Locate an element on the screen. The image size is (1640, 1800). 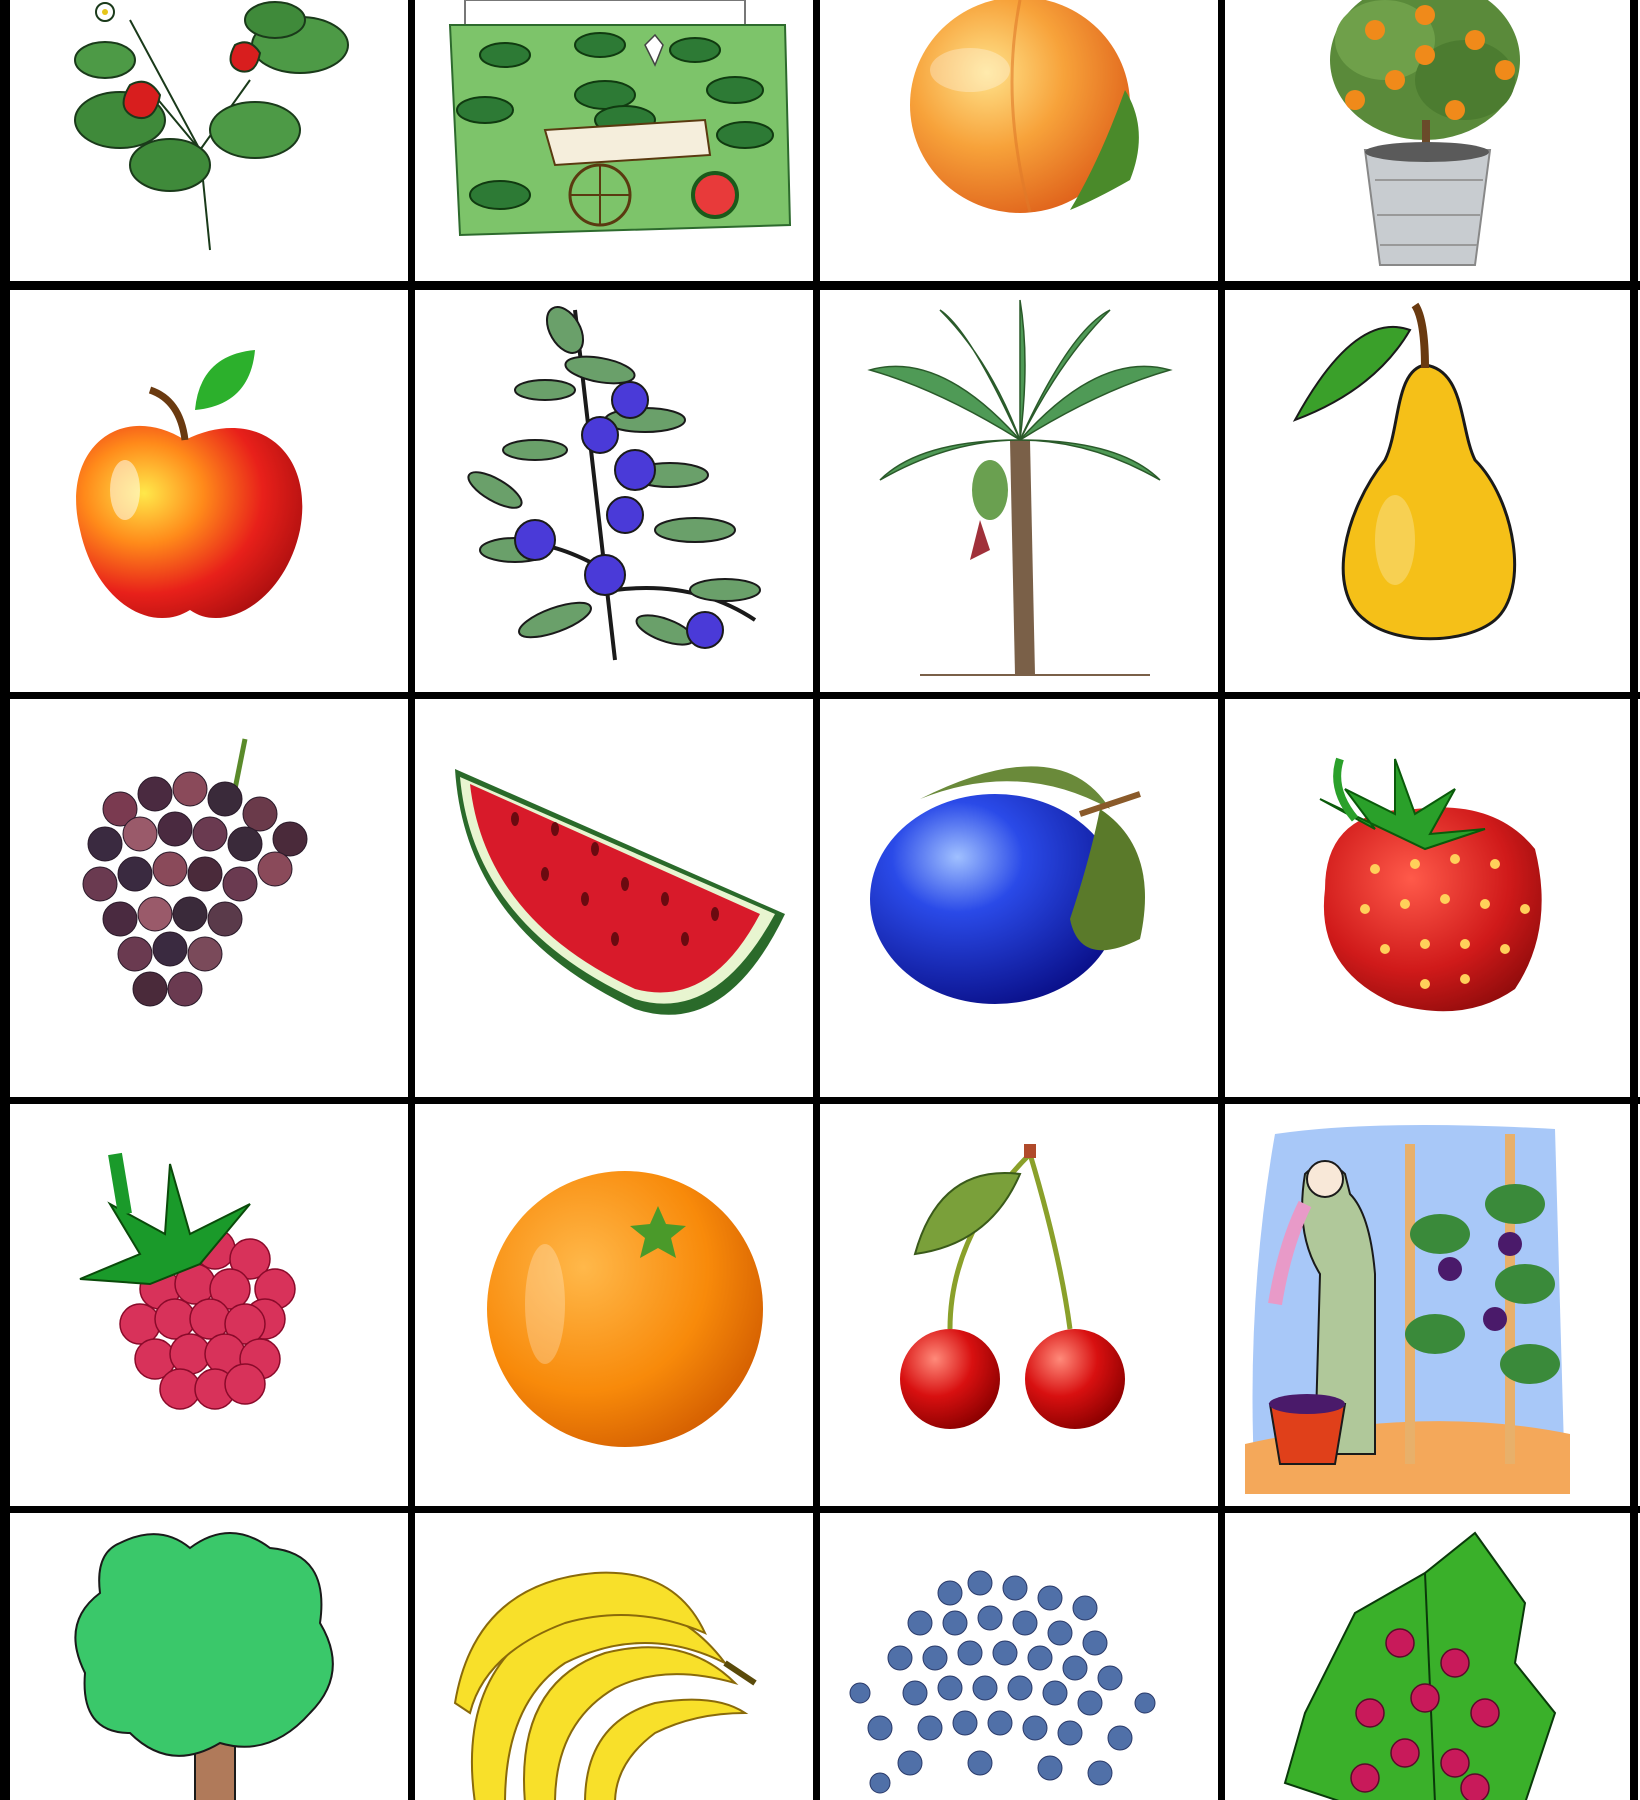
card-strawberry-plant is located at coordinates (209, 140).